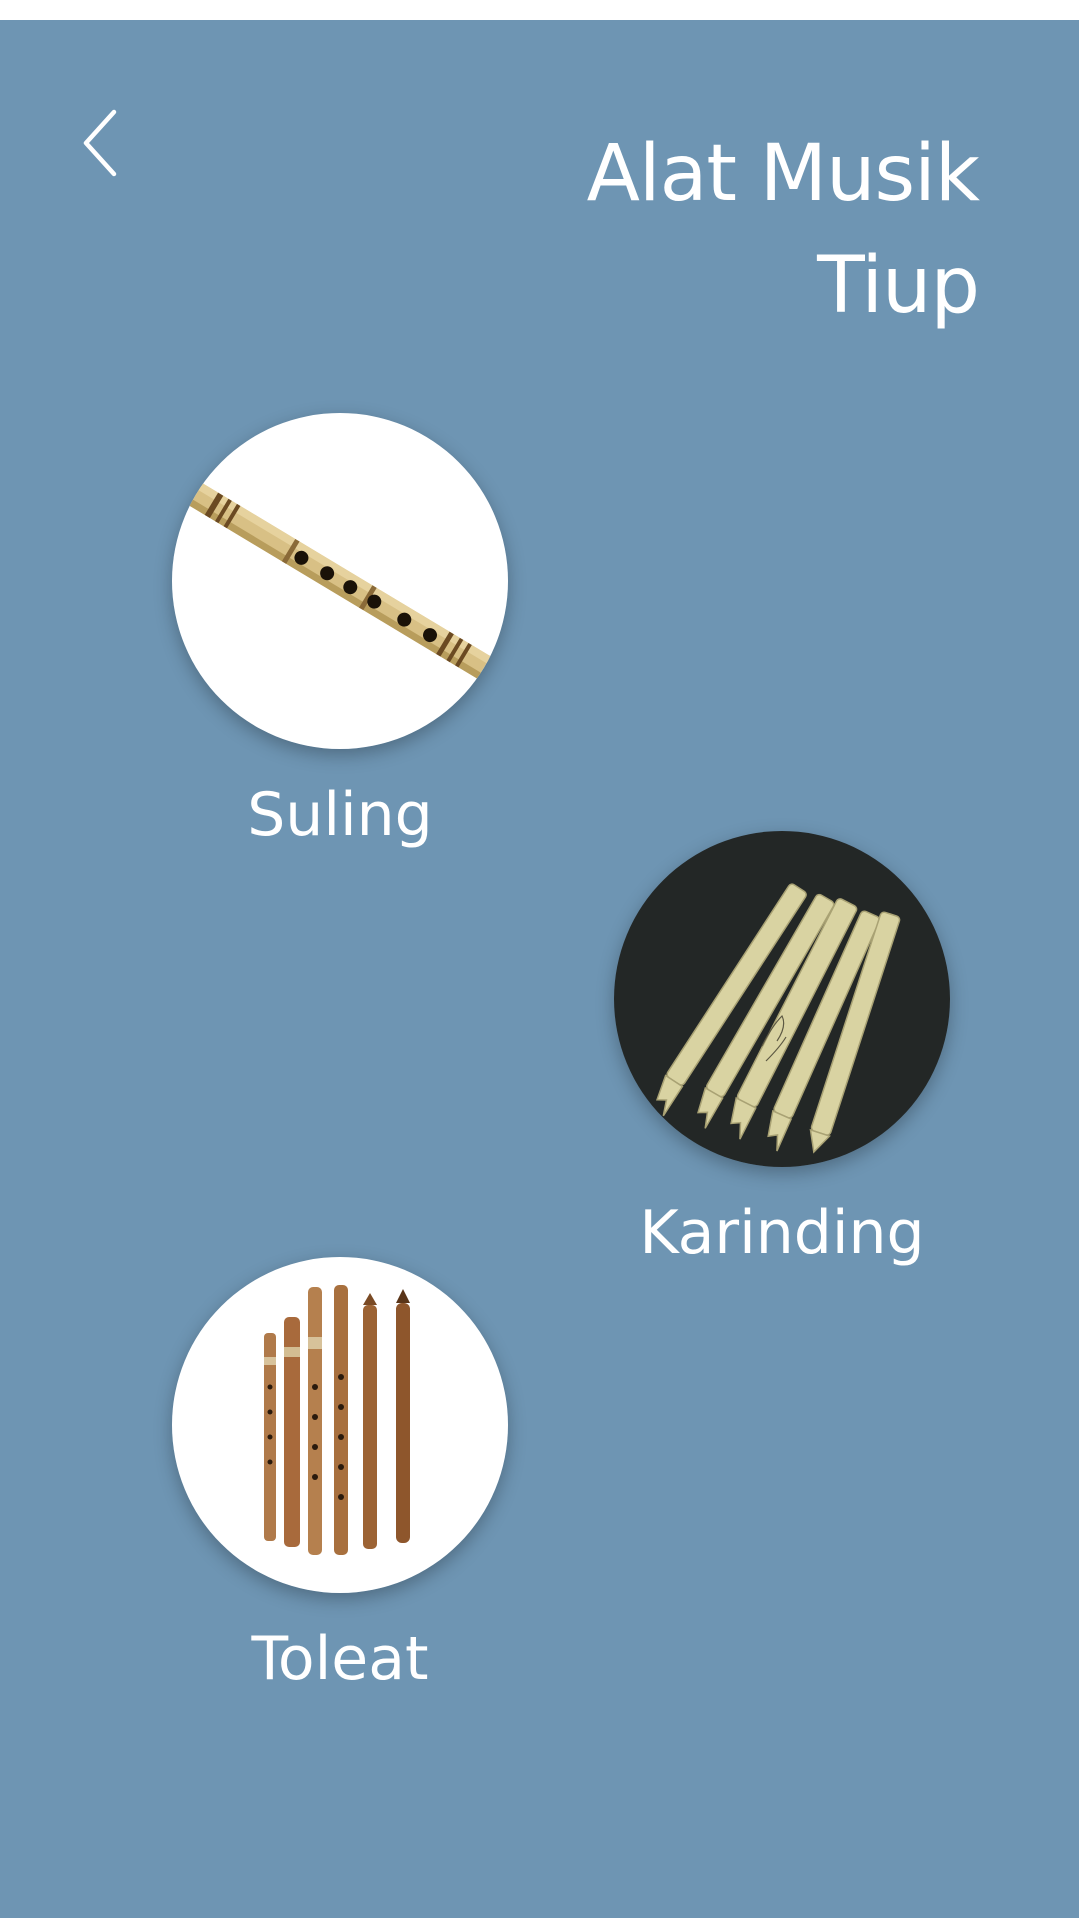  What do you see at coordinates (340, 581) in the screenshot?
I see `instrument-image-suling` at bounding box center [340, 581].